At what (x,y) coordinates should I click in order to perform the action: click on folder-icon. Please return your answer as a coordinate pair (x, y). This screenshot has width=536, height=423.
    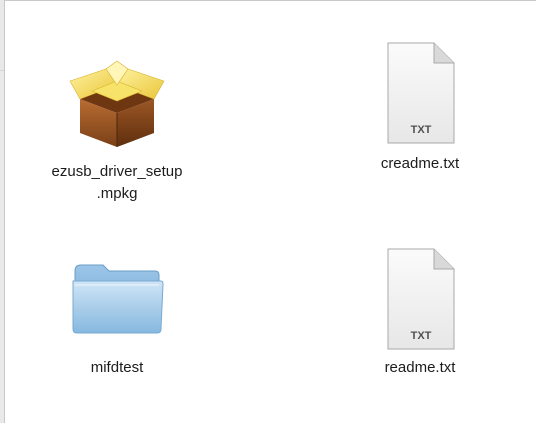
    Looking at the image, I should click on (117, 299).